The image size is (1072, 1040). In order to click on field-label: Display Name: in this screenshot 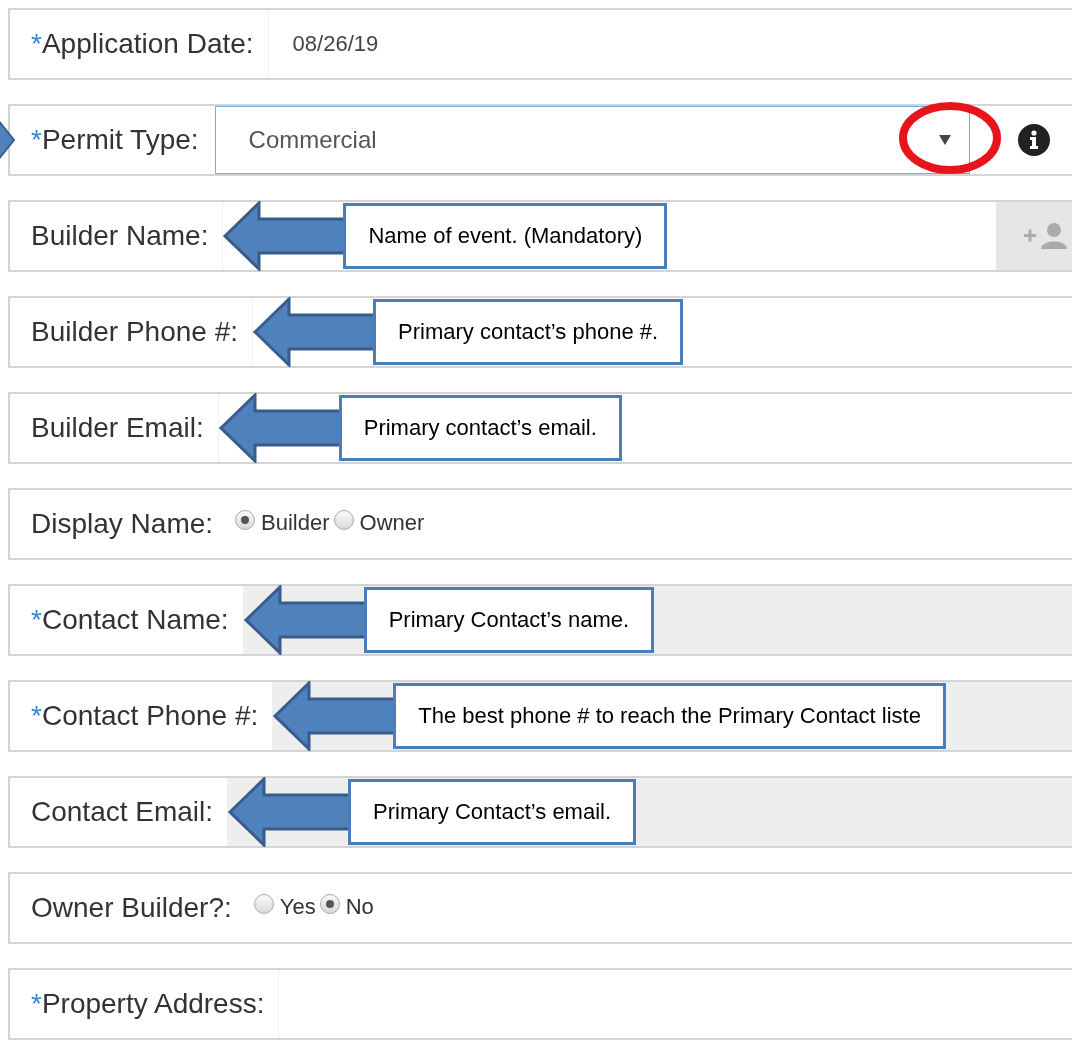, I will do `click(122, 524)`.